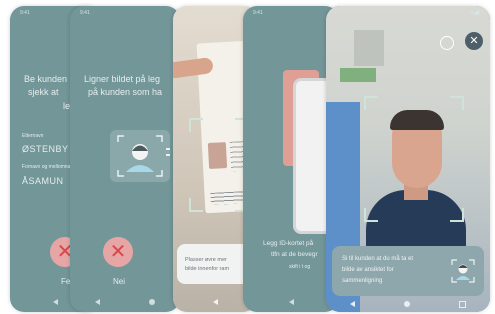  What do you see at coordinates (119, 281) in the screenshot?
I see `no-label: Nei` at bounding box center [119, 281].